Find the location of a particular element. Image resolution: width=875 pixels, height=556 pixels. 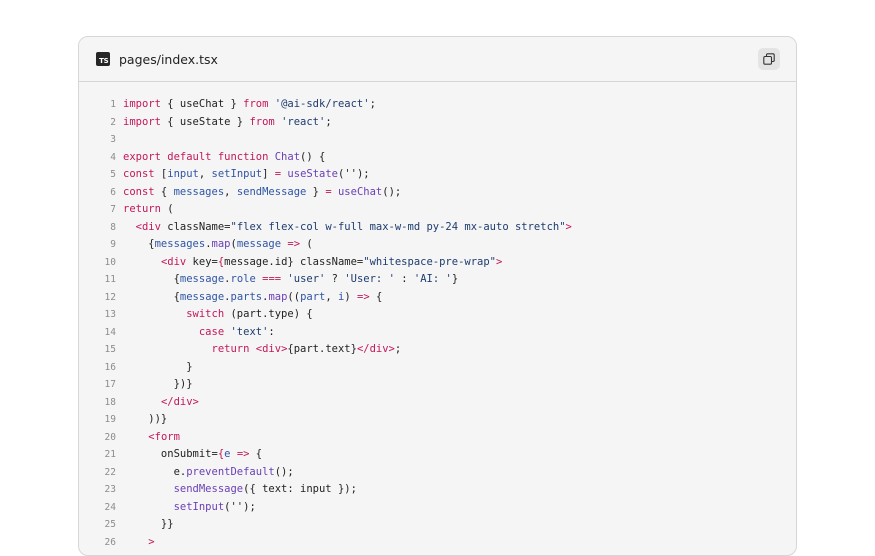

code-text: } is located at coordinates (158, 368).